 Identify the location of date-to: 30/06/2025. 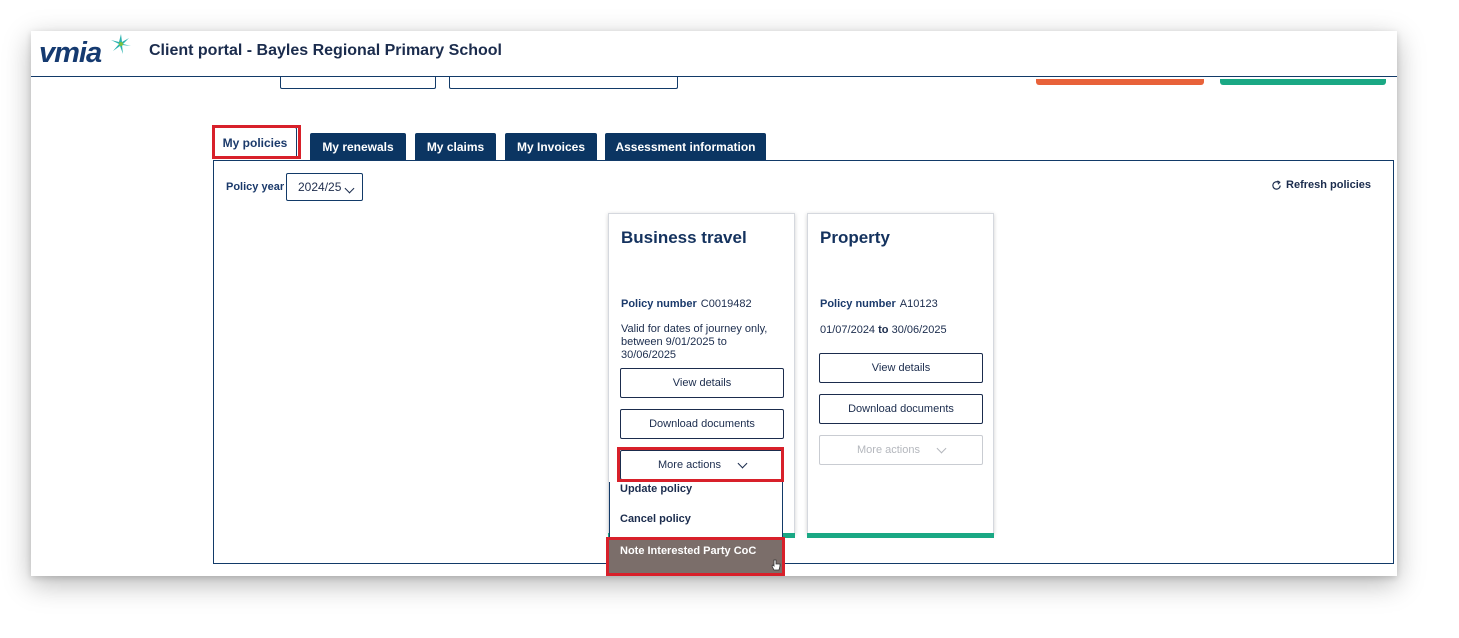
(919, 330).